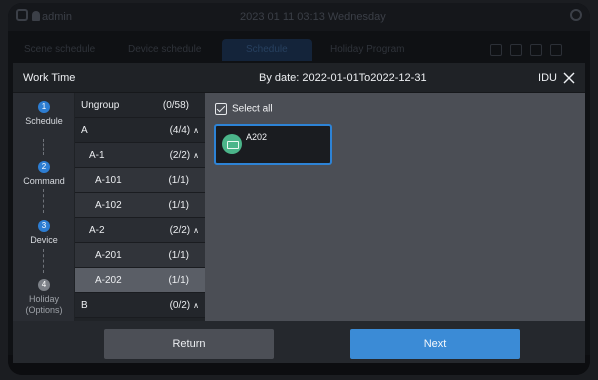 The width and height of the screenshot is (598, 380). I want to click on calendar-icon, so click(496, 50).